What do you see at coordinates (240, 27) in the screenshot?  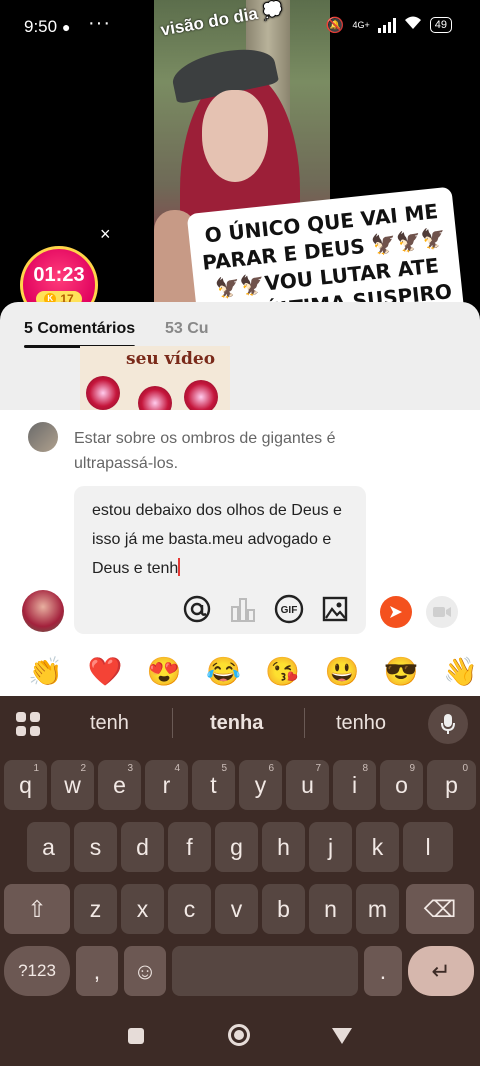 I see `status-bar: 9:50 ● ··· 🔕 4G+ 49` at bounding box center [240, 27].